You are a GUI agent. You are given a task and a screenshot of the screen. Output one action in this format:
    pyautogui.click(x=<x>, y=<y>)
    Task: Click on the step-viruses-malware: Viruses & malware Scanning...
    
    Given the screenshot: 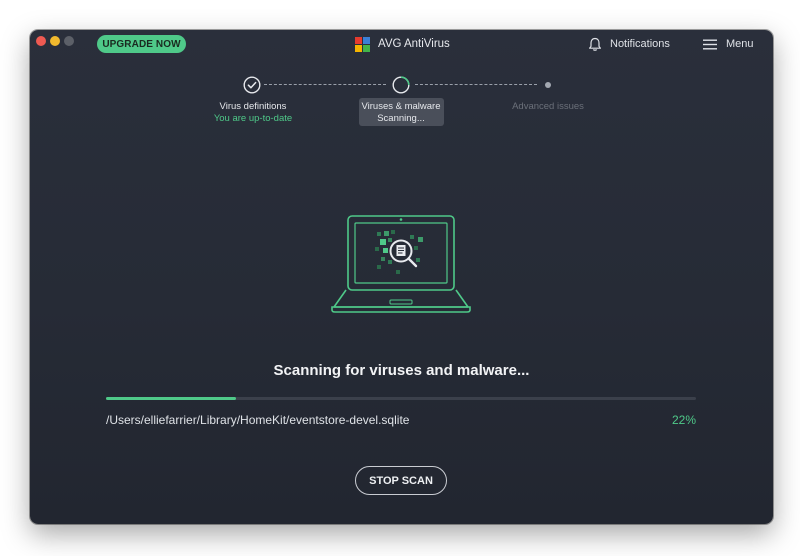 What is the action you would take?
    pyautogui.click(x=401, y=113)
    